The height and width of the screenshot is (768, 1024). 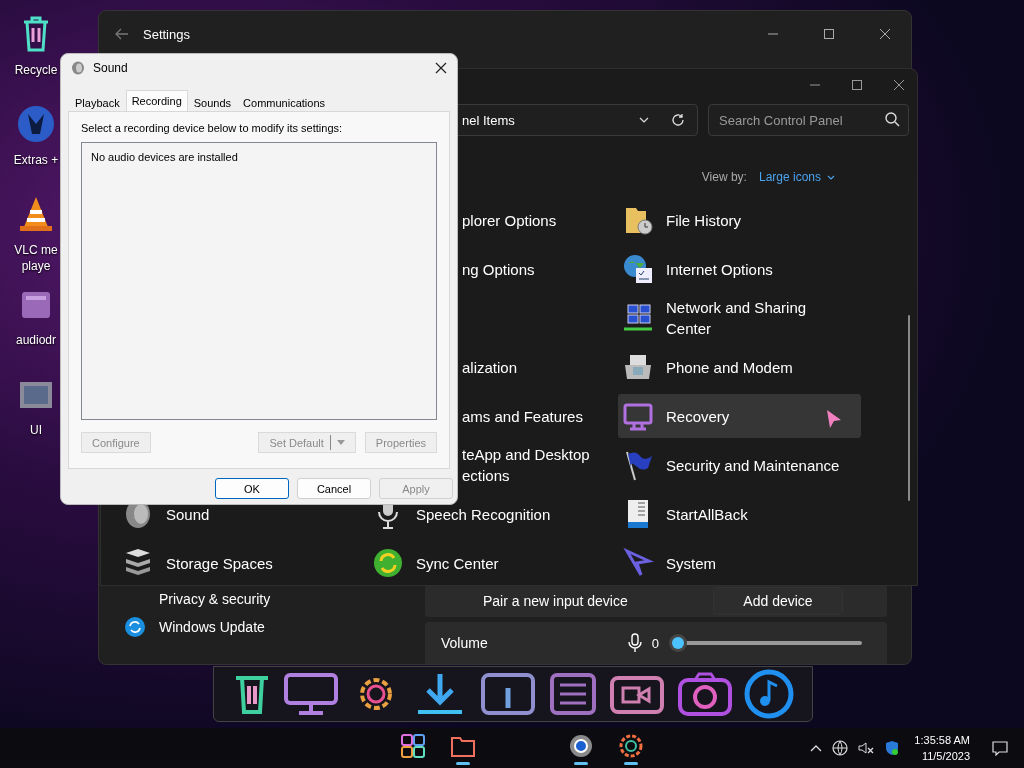 I want to click on camera-icon, so click(x=704, y=694).